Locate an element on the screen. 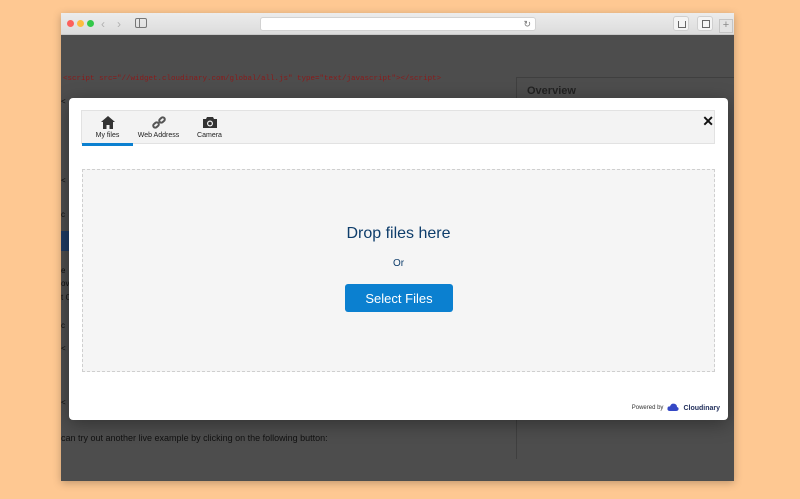 This screenshot has width=800, height=499. cloudinary-brand: Cloudinary is located at coordinates (701, 408).